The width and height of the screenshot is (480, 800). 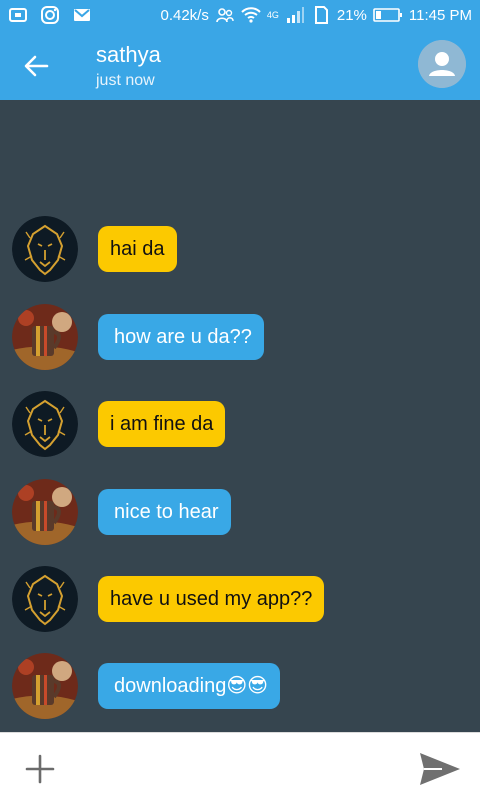 What do you see at coordinates (225, 15) in the screenshot?
I see `contacts-icon` at bounding box center [225, 15].